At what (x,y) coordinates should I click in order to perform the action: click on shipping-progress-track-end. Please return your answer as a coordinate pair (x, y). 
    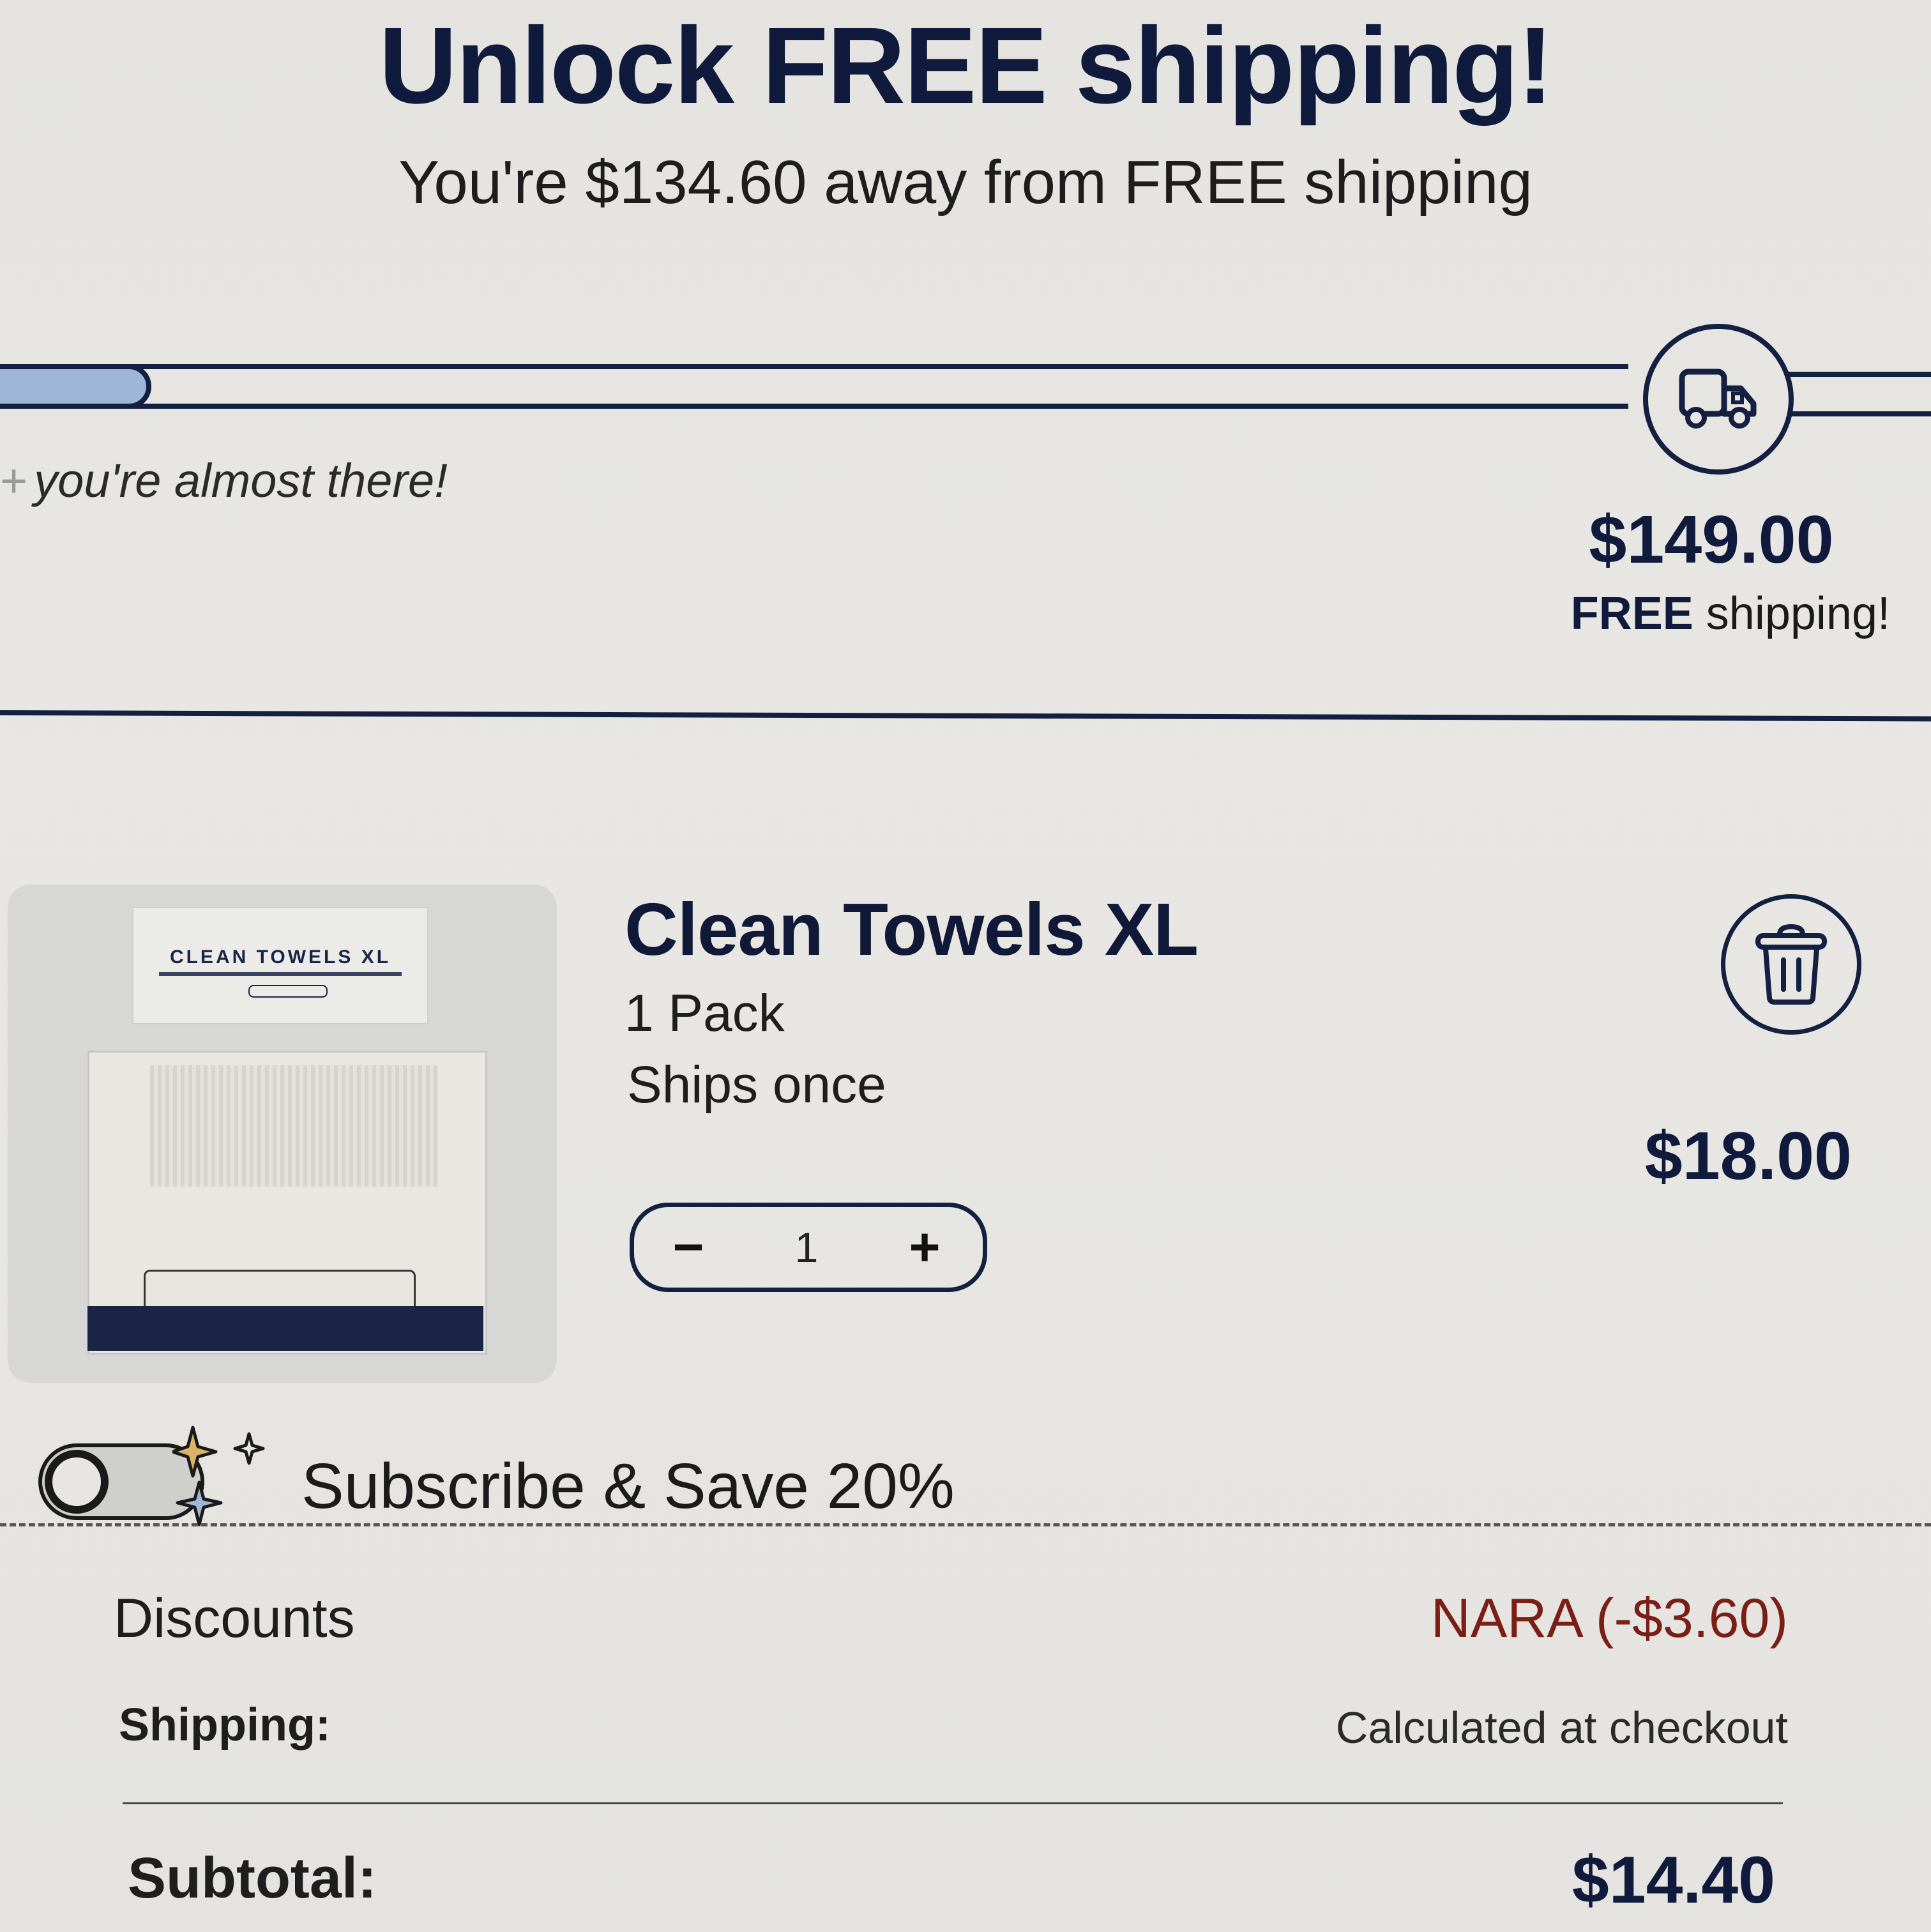
    Looking at the image, I should click on (1853, 394).